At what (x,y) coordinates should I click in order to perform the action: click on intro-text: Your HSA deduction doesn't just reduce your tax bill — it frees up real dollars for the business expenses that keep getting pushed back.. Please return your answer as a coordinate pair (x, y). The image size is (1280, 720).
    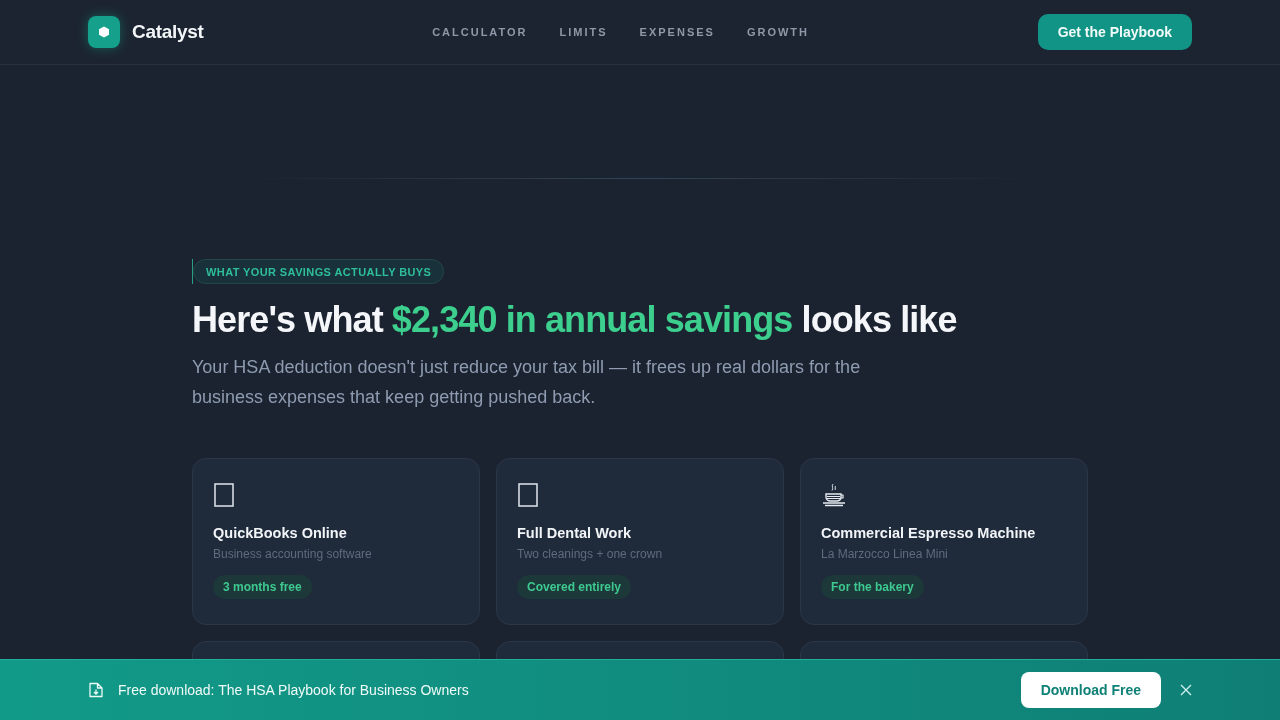
    Looking at the image, I should click on (527, 382).